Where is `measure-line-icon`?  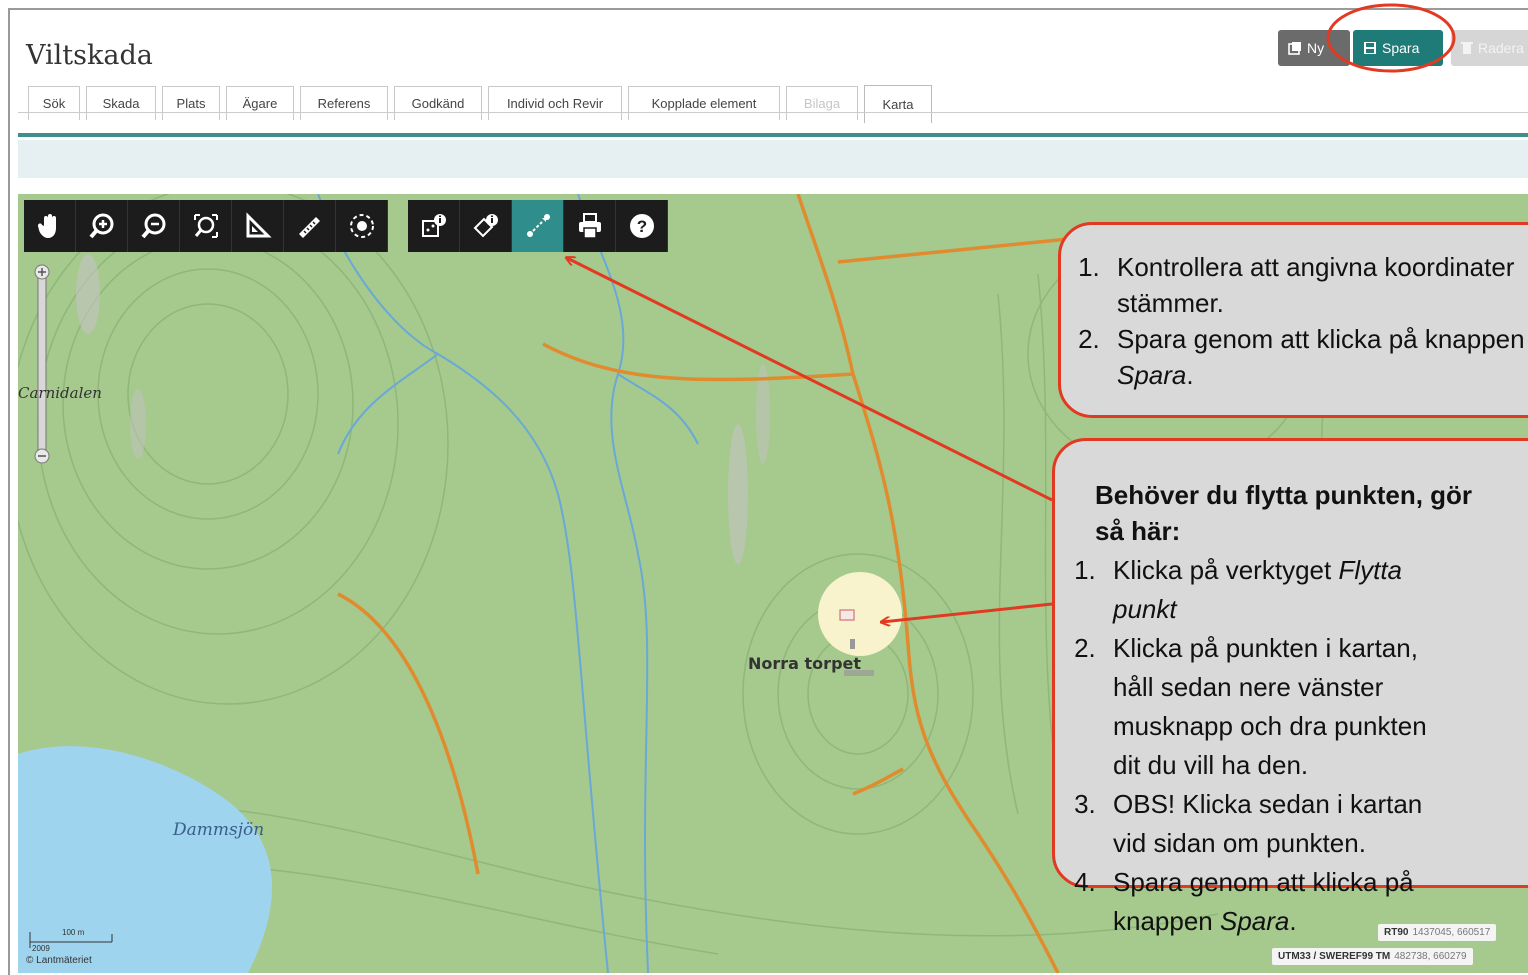 measure-line-icon is located at coordinates (309, 227).